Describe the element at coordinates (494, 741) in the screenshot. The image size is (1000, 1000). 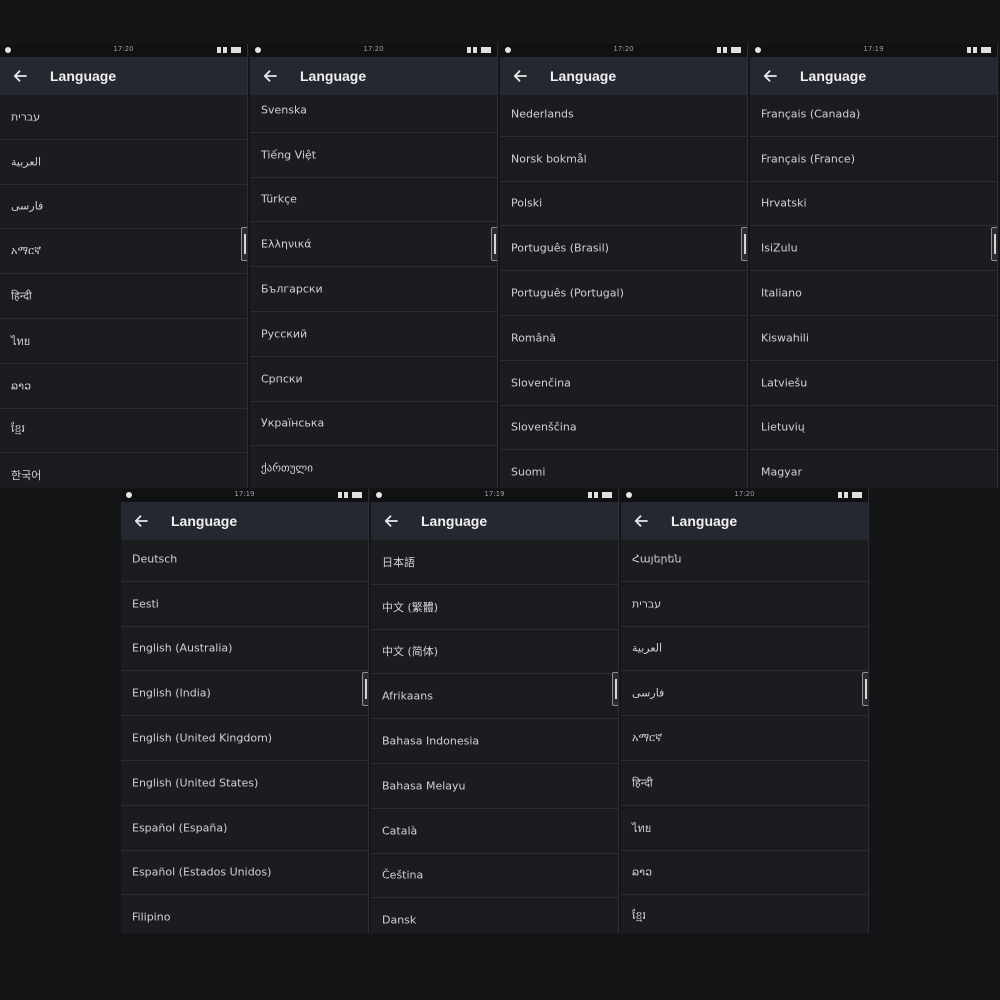
I see `language-list-item: Bahasa Indonesia` at that location.